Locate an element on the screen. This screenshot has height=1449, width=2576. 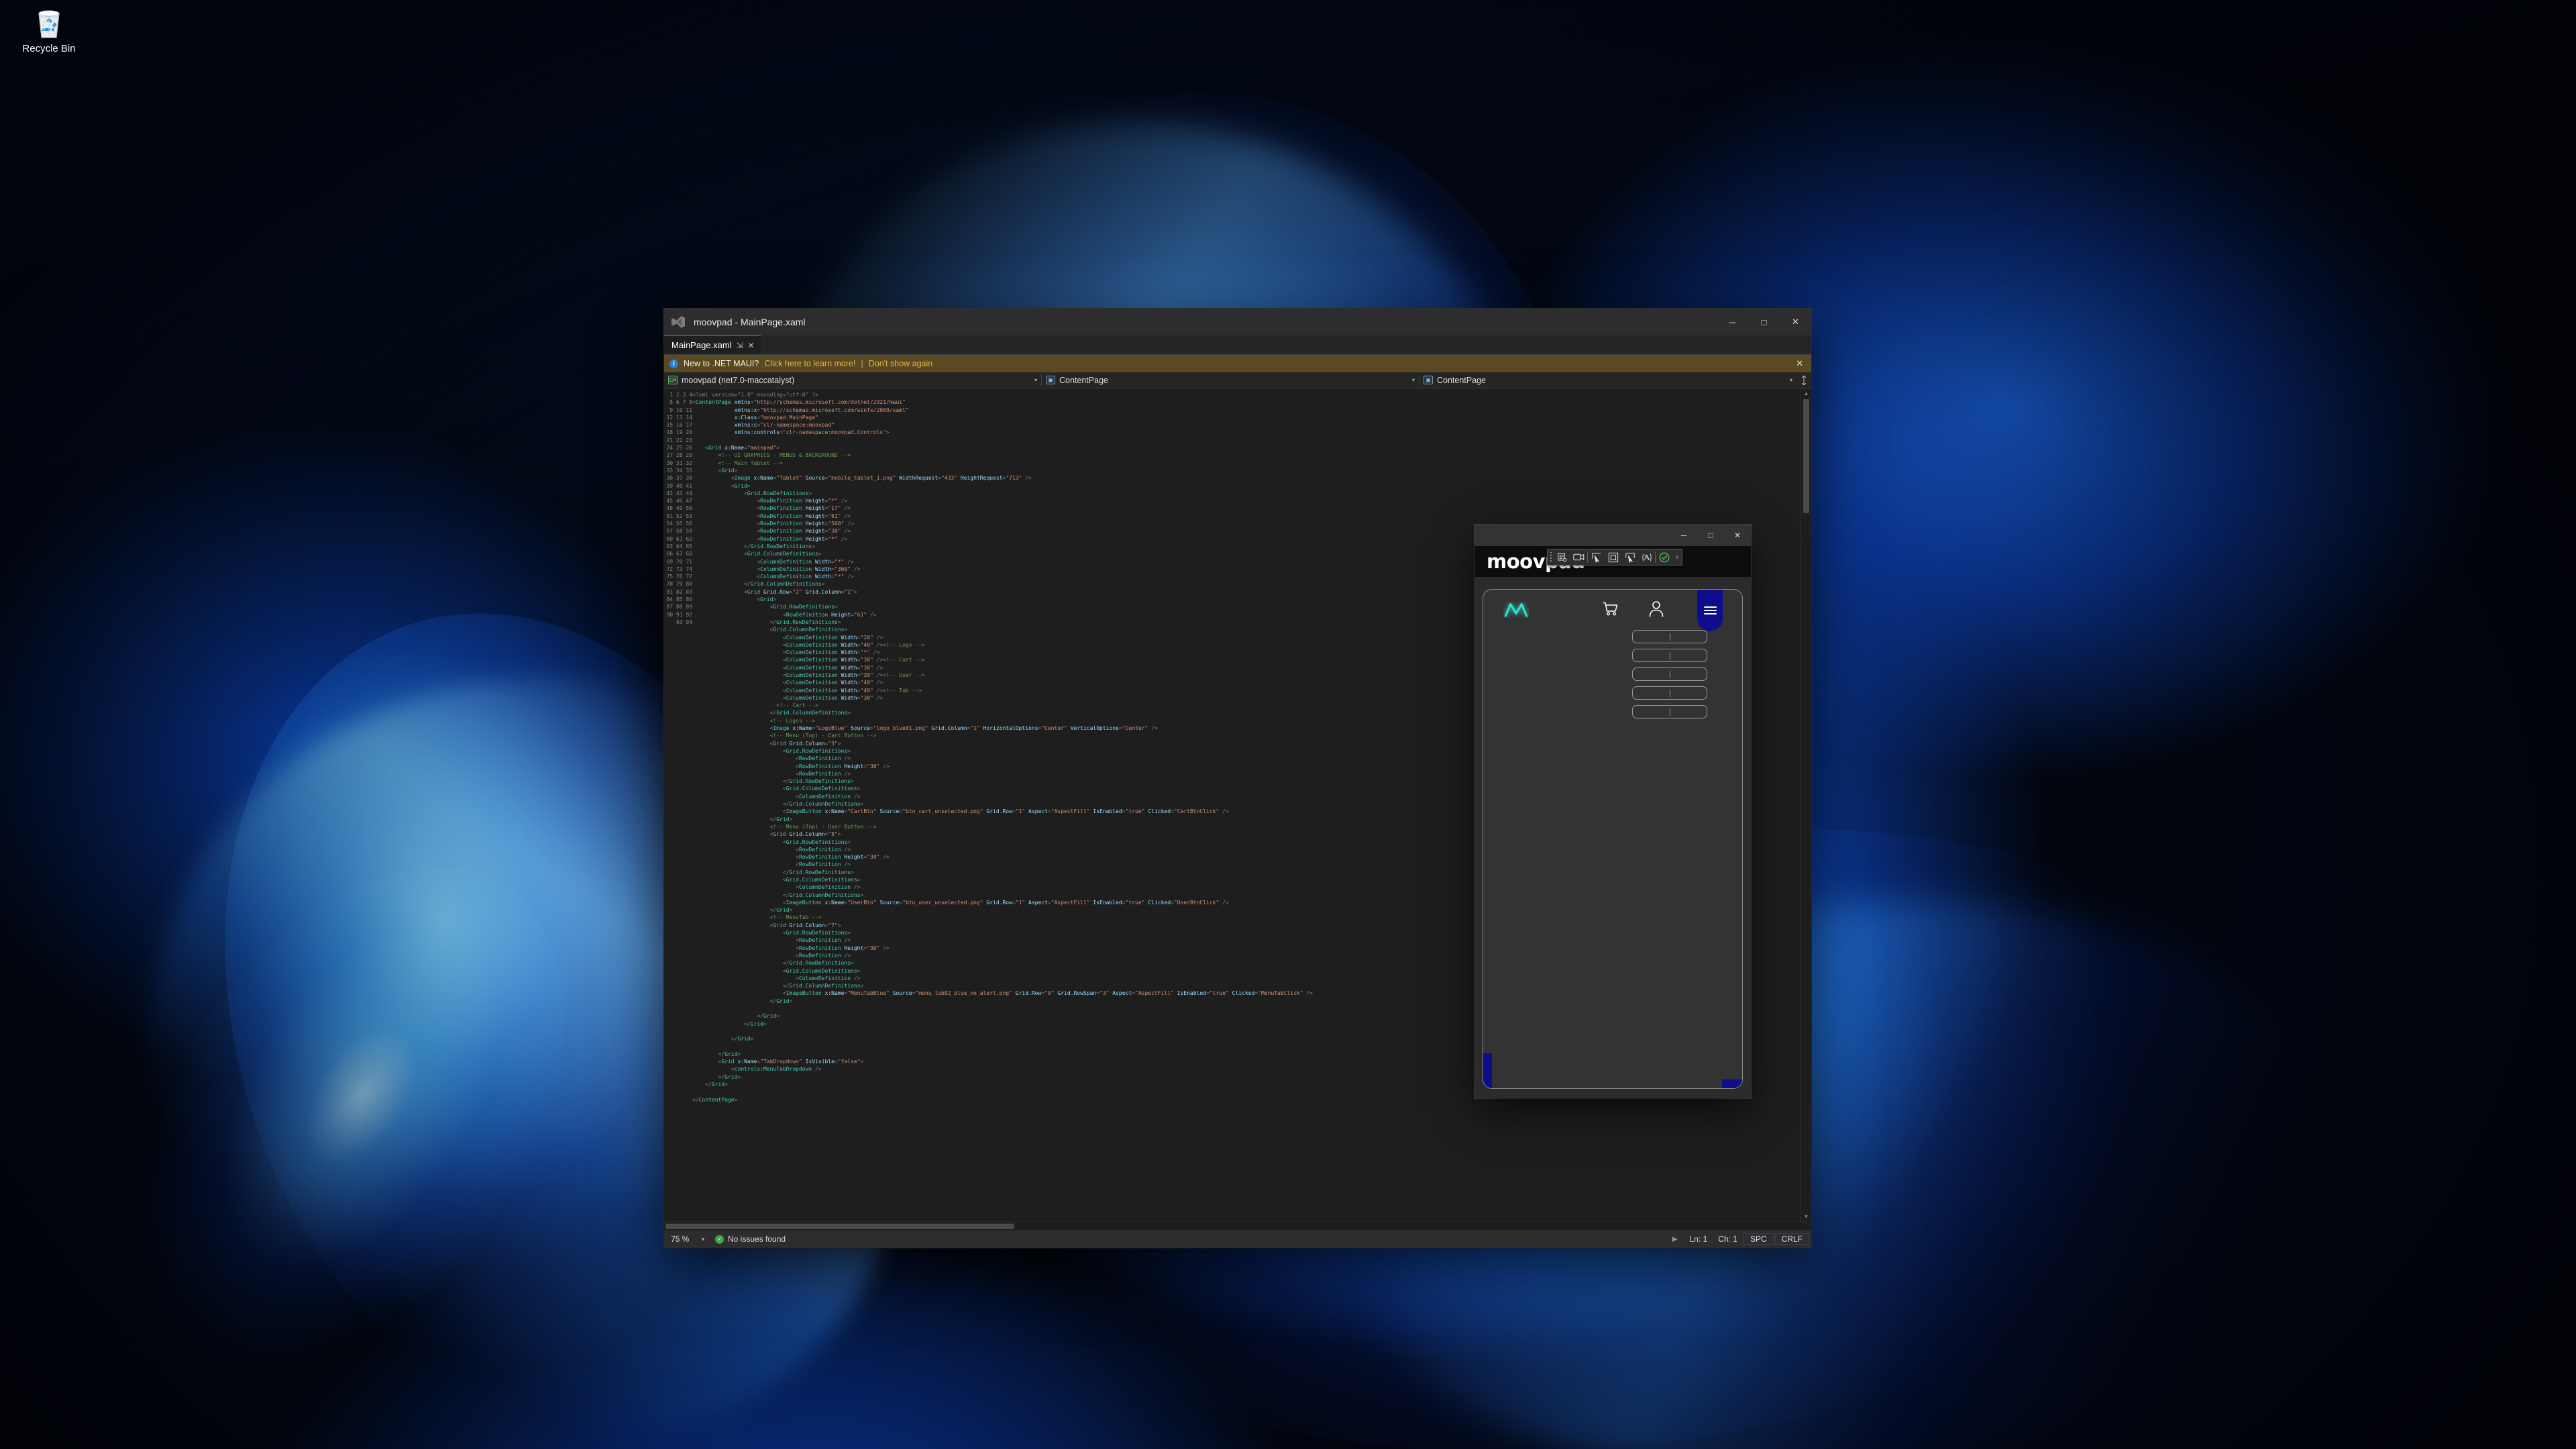
desktop-icon-recycle-bin: Recycle Bin is located at coordinates (49, 29).